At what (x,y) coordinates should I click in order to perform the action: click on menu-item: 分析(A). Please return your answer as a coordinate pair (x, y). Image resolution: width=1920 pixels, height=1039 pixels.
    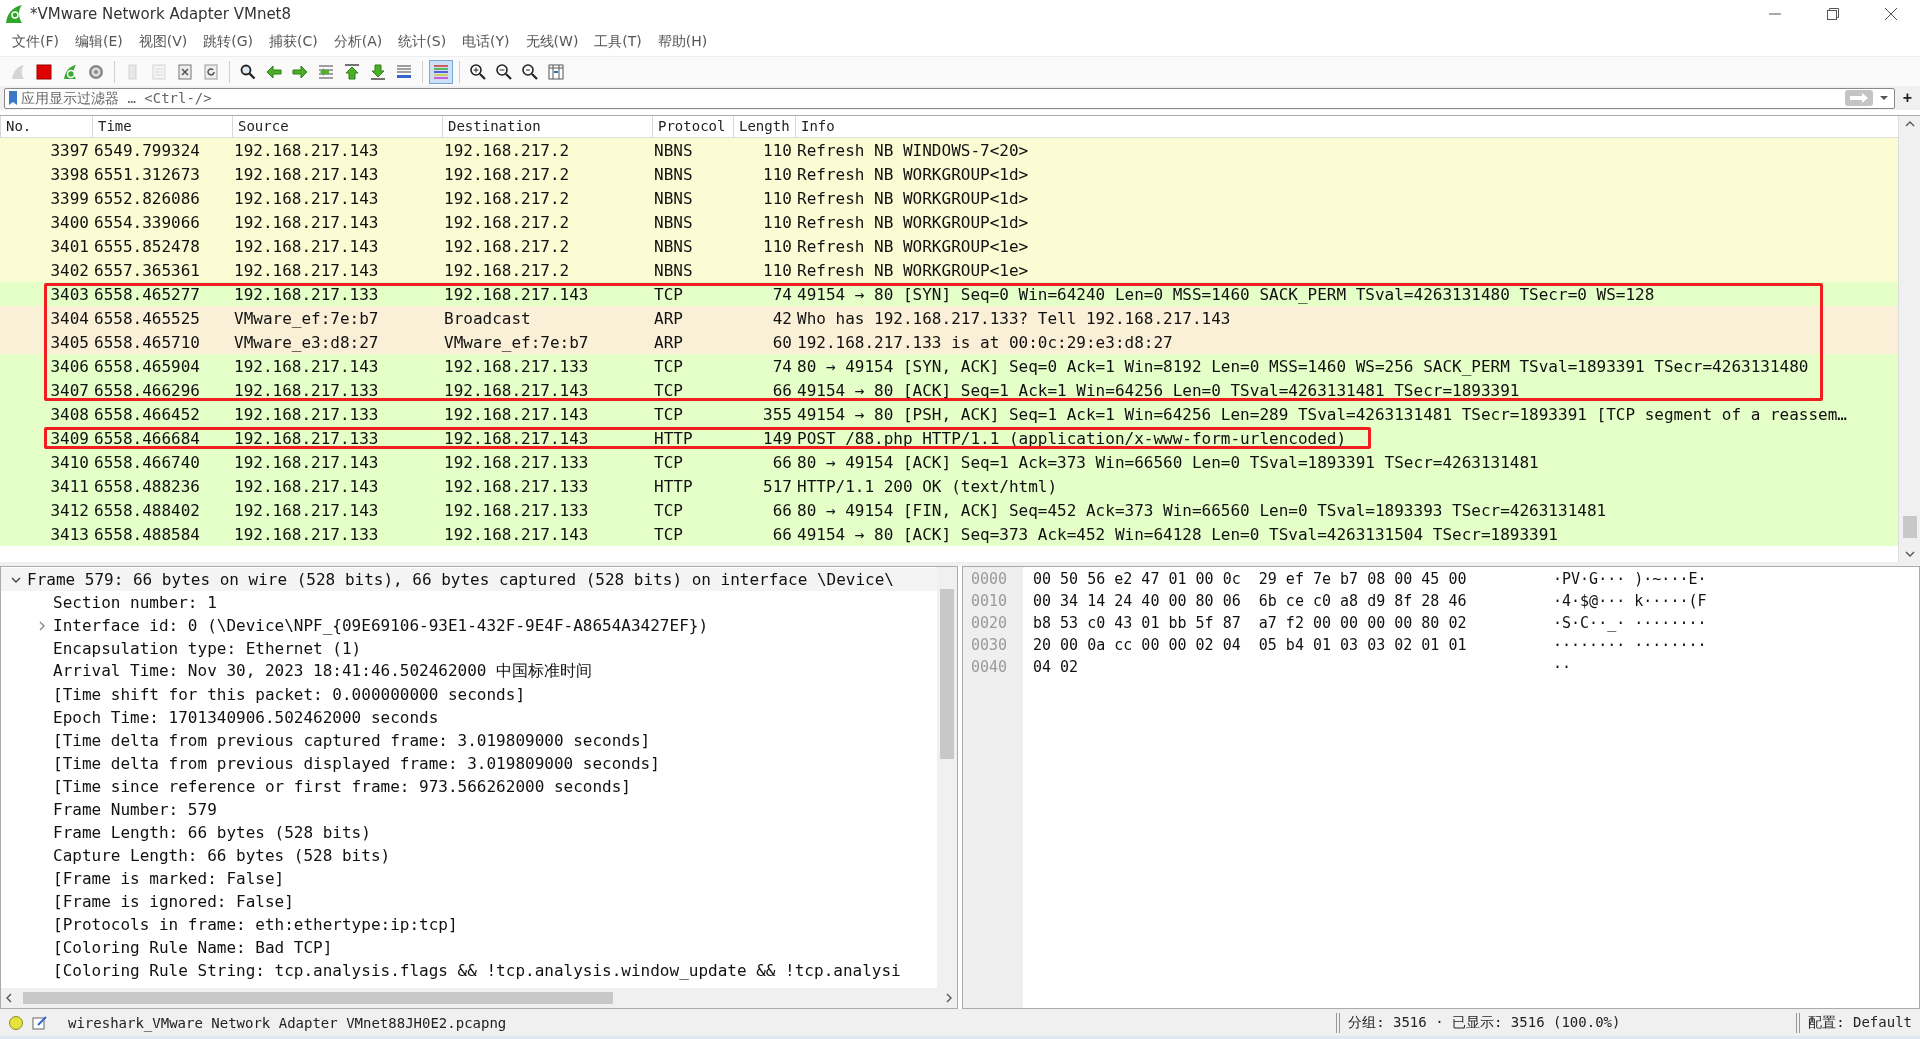
    Looking at the image, I should click on (358, 42).